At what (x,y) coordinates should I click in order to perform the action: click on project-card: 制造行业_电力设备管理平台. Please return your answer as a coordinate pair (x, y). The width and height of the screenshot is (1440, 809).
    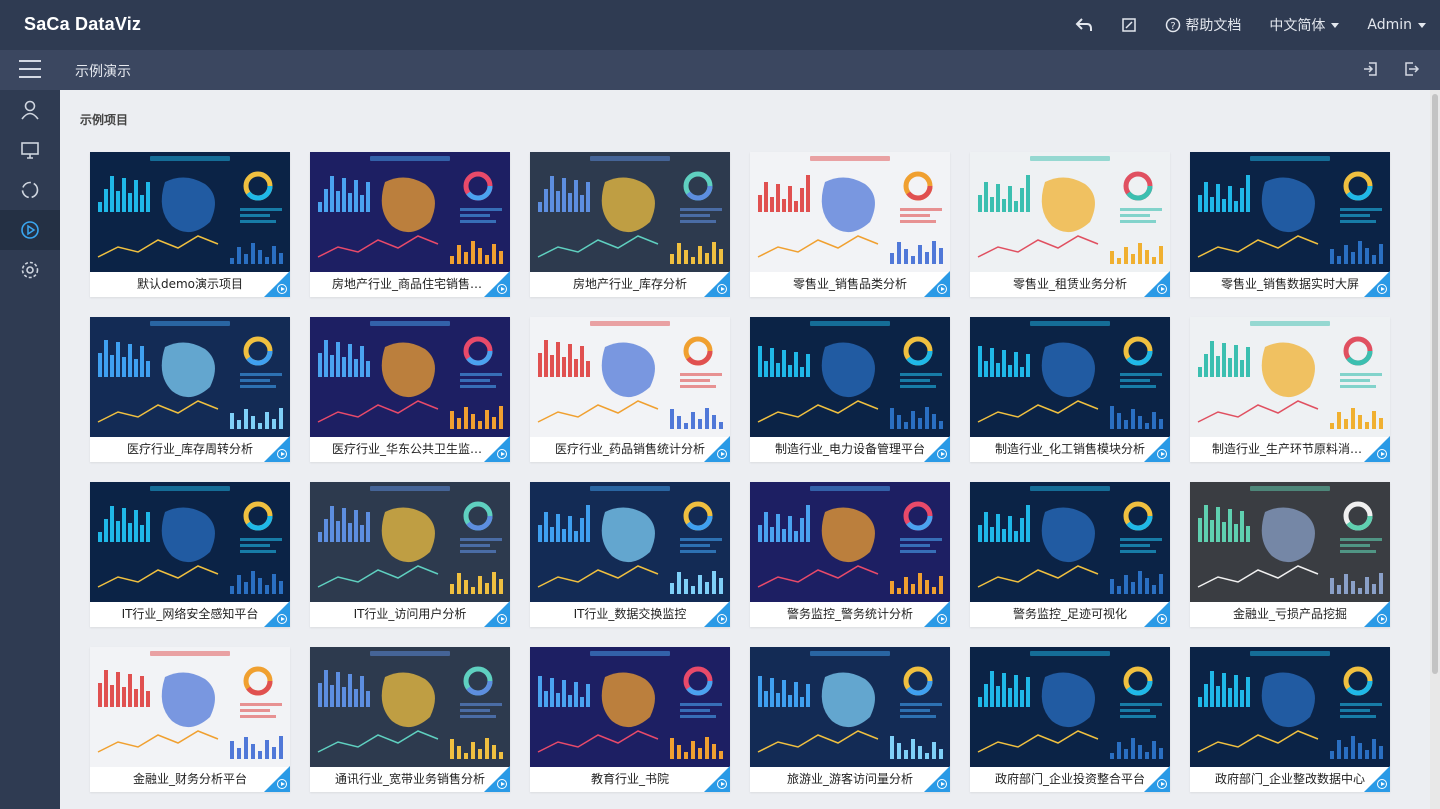
    Looking at the image, I should click on (850, 389).